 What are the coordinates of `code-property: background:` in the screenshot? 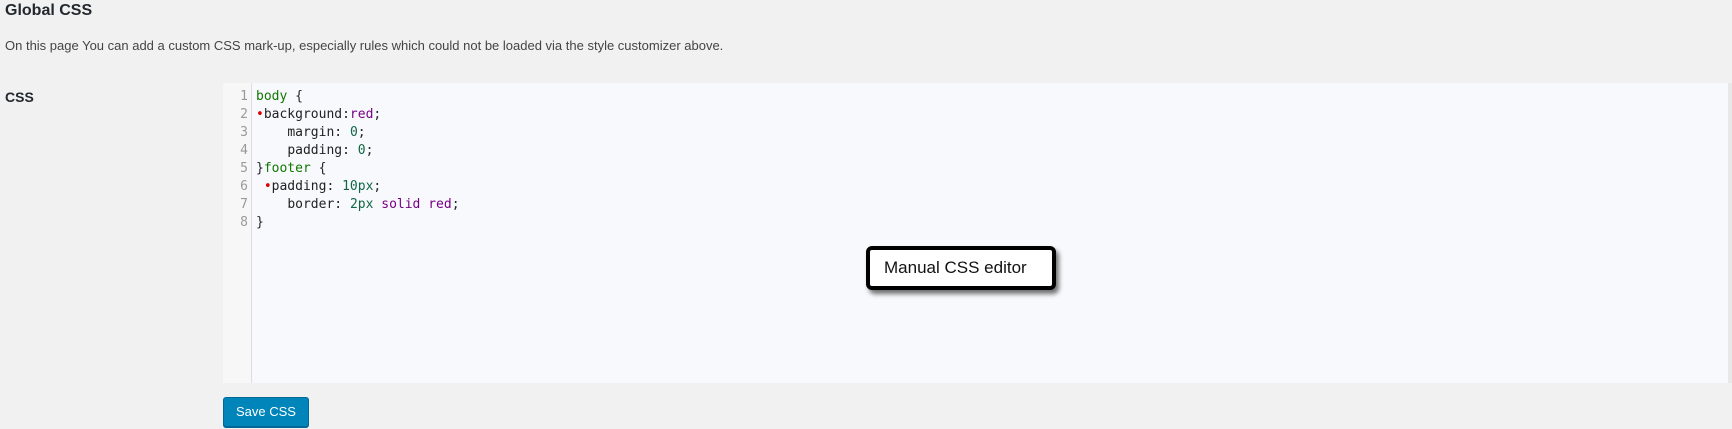 It's located at (306, 114).